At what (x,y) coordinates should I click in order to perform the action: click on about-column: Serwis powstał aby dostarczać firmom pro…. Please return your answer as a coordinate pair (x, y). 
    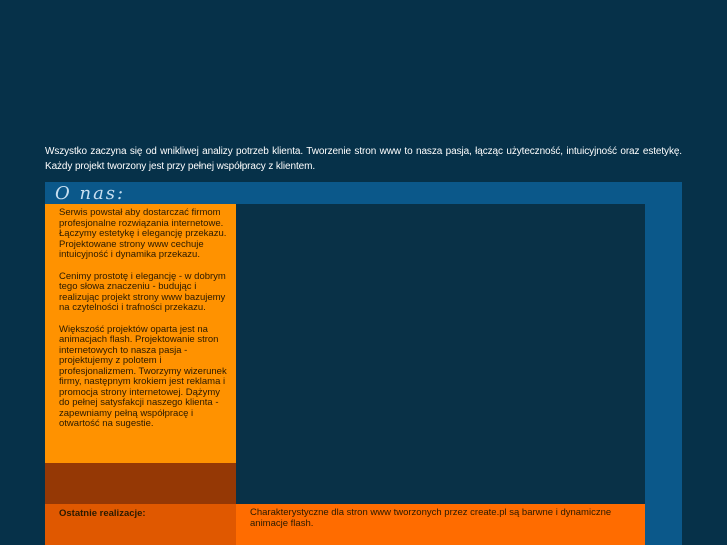
    Looking at the image, I should click on (140, 333).